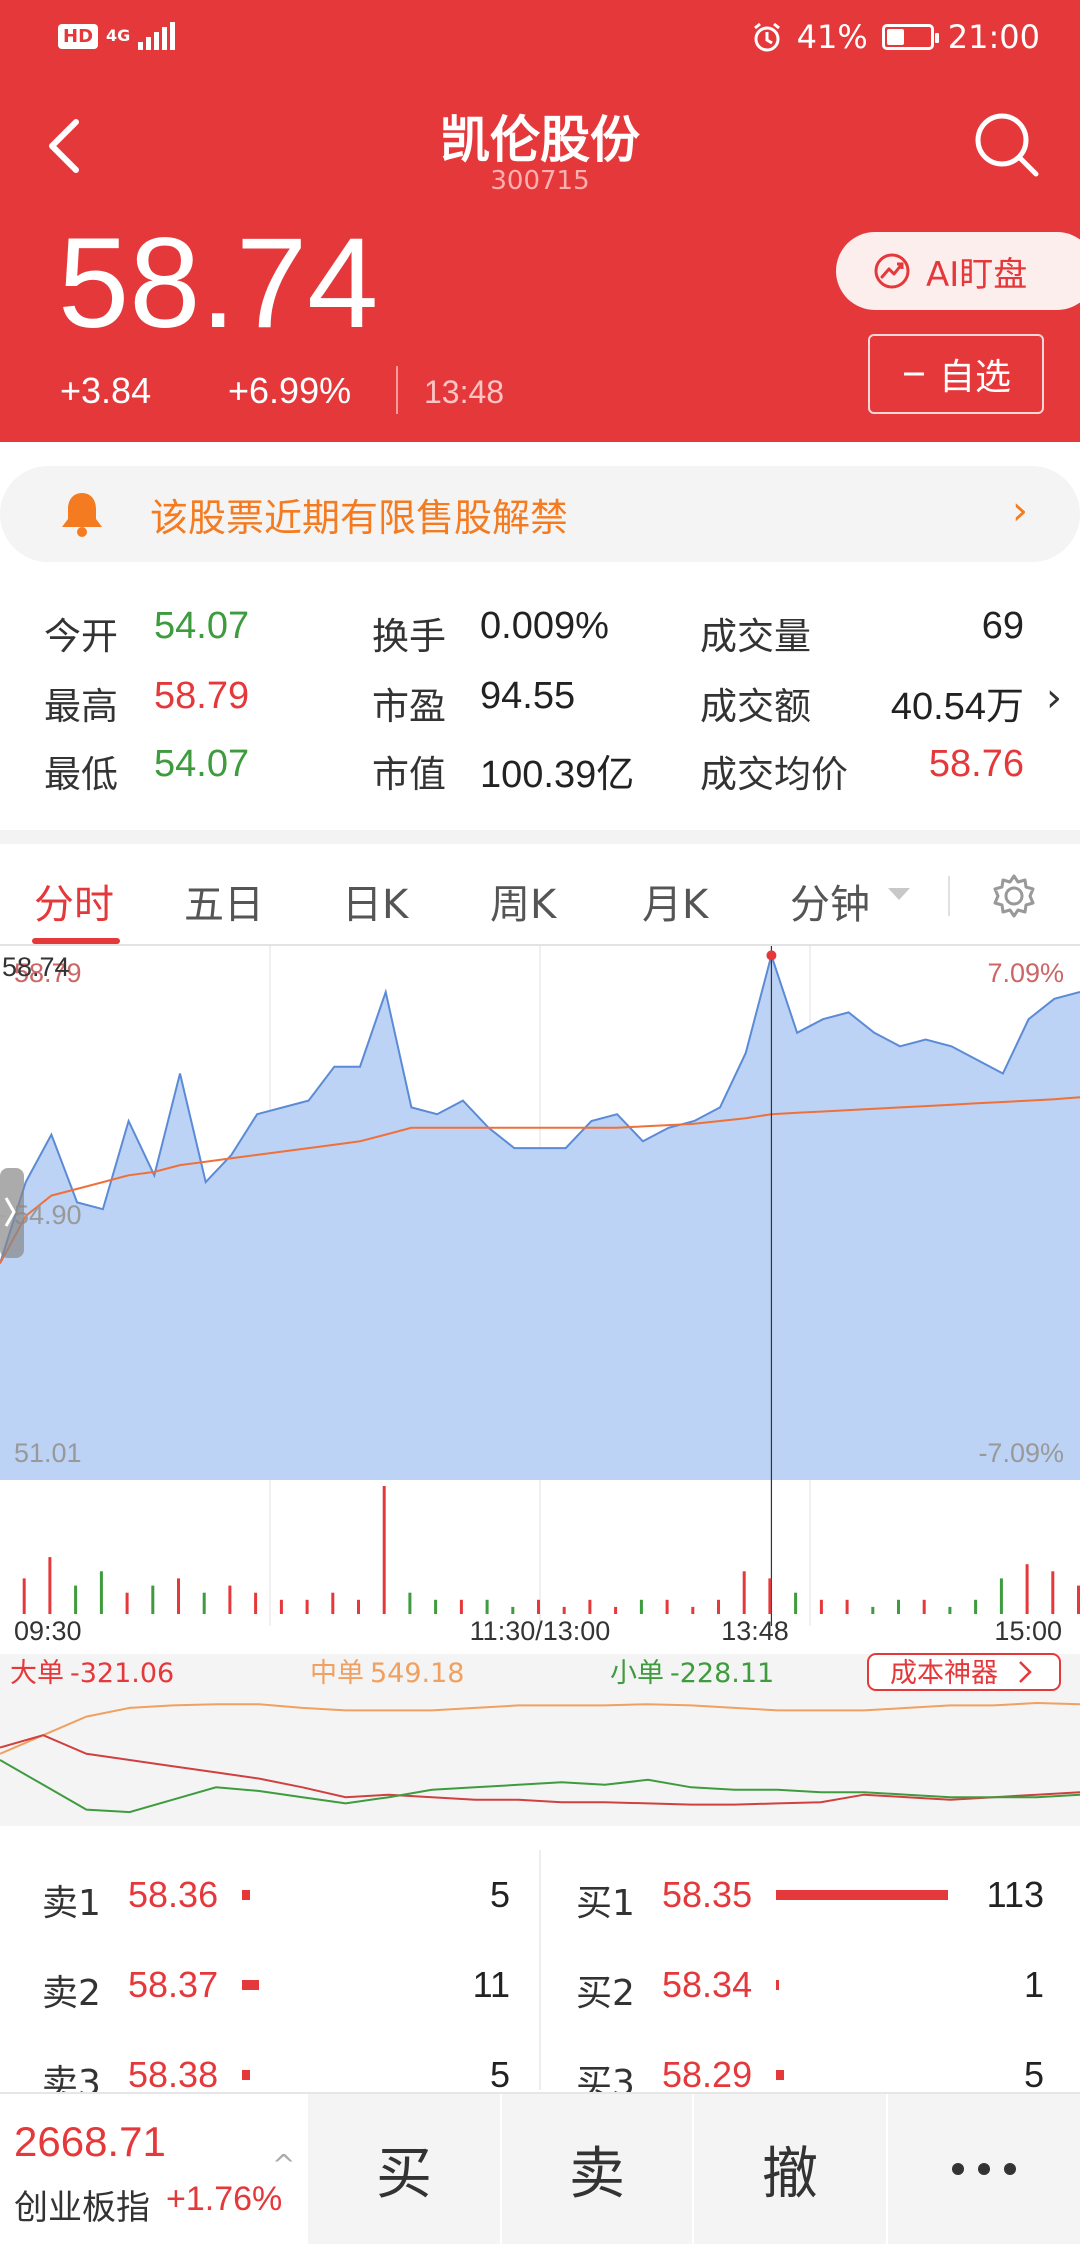 The height and width of the screenshot is (2244, 1080). Describe the element at coordinates (173, 1985) in the screenshot. I see `sell-level-price: 58.37` at that location.